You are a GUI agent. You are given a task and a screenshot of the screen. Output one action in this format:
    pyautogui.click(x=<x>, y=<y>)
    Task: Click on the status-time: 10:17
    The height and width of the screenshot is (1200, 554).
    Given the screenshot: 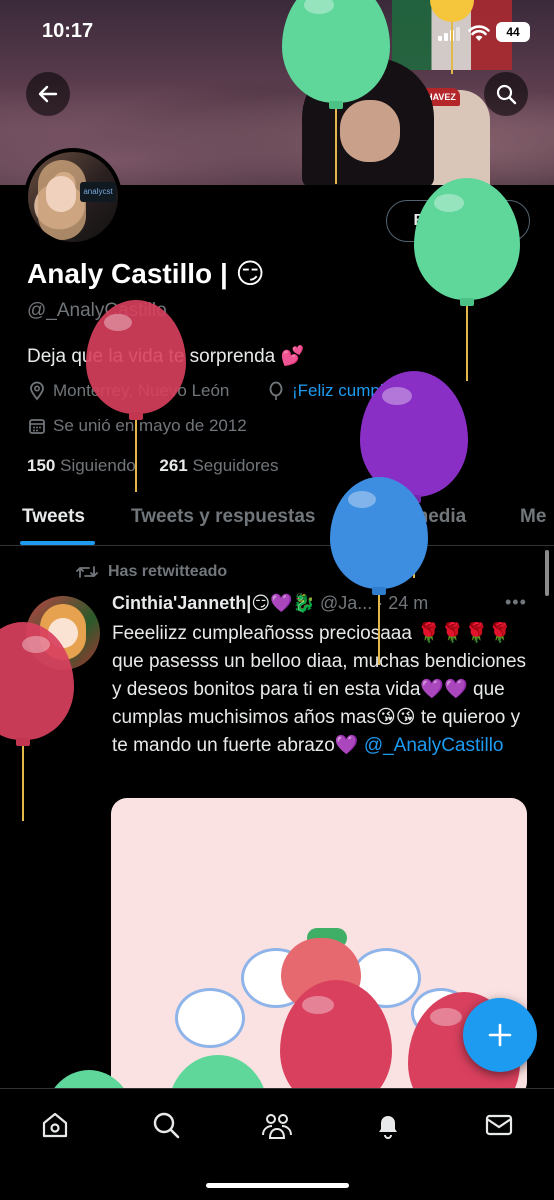 What is the action you would take?
    pyautogui.click(x=68, y=31)
    